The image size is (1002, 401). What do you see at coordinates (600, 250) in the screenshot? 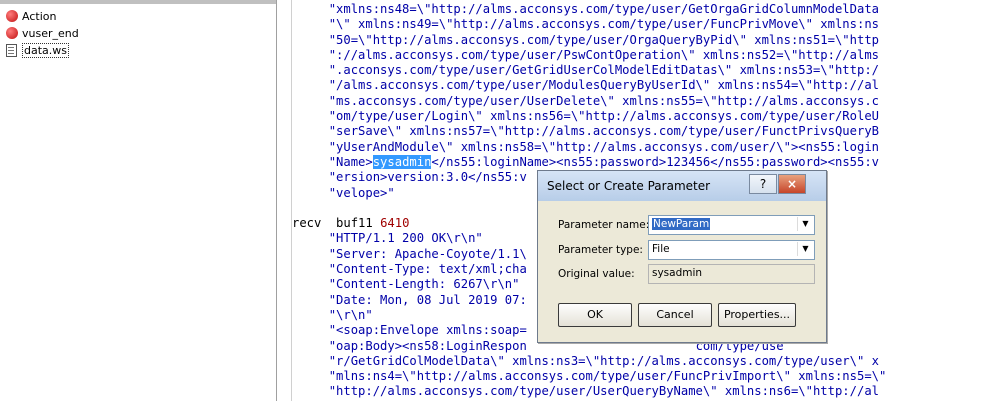
I see `param-type-label: Parameter type:` at bounding box center [600, 250].